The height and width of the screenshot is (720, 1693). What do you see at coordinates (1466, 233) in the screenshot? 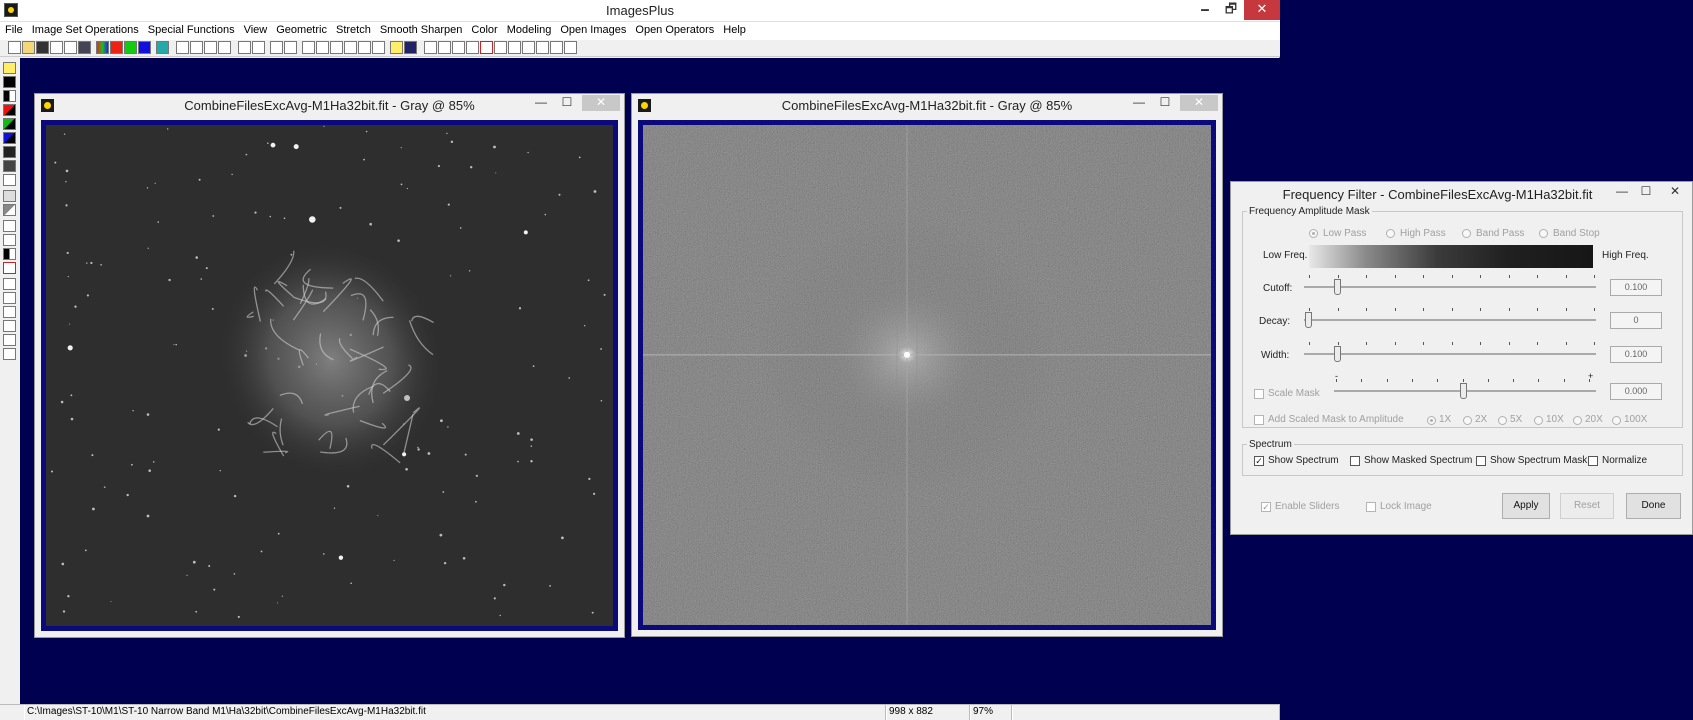
I see `band-pass-radio` at bounding box center [1466, 233].